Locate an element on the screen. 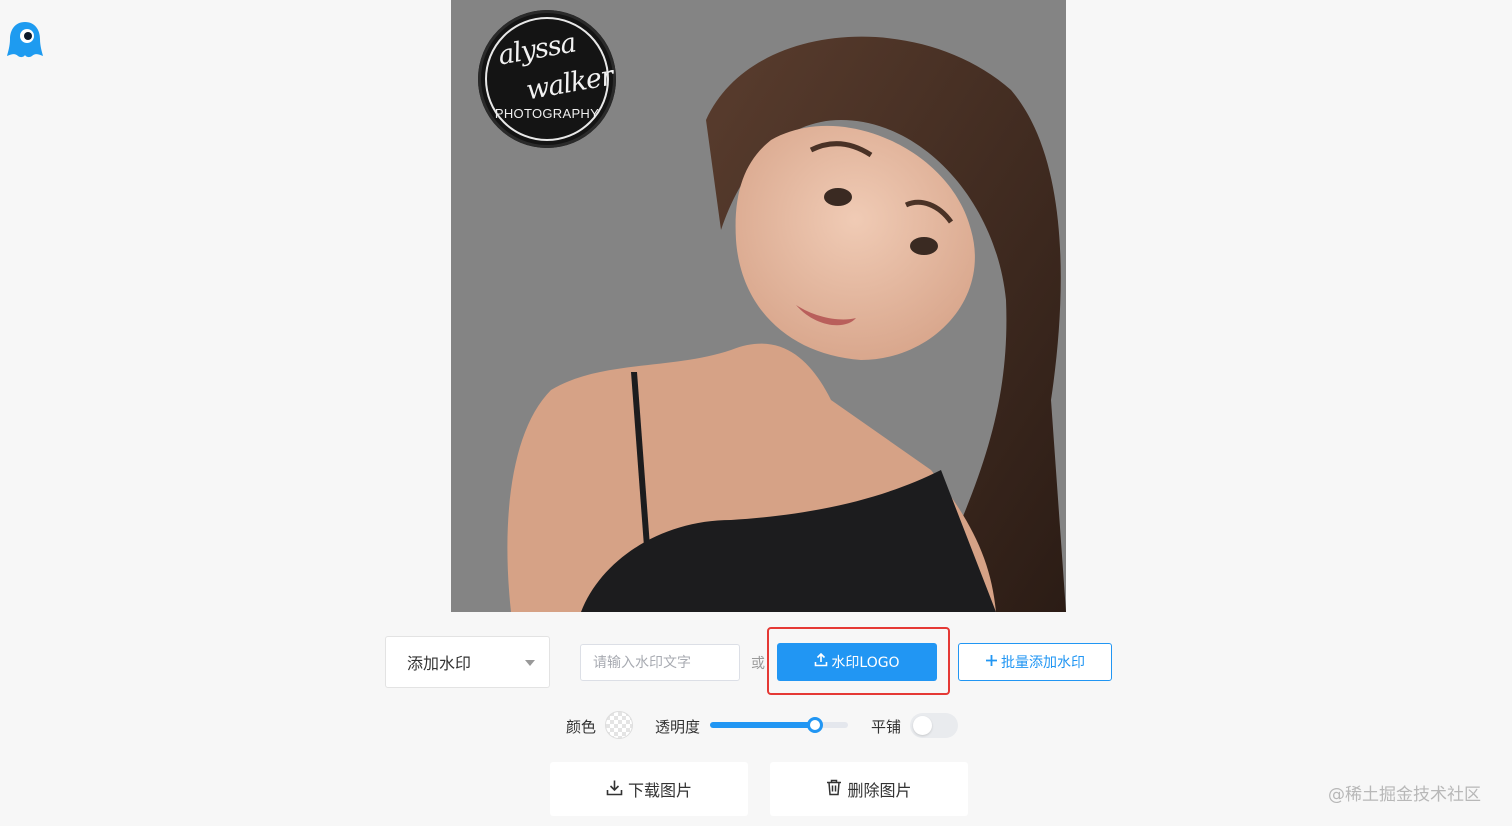 This screenshot has width=1512, height=826. download-image-button: 下载图片 is located at coordinates (649, 789).